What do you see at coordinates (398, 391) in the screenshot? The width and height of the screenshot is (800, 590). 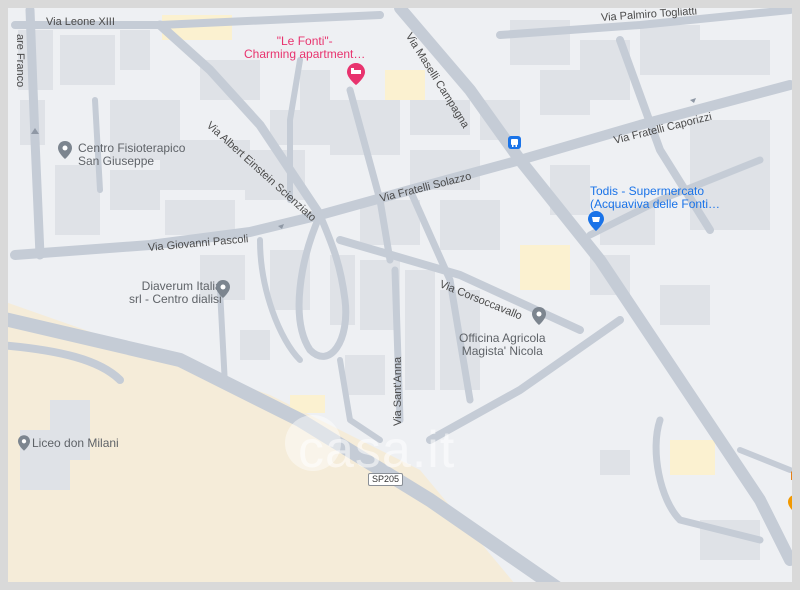 I see `street-label-via-sant-anna: Via Sant'Anna` at bounding box center [398, 391].